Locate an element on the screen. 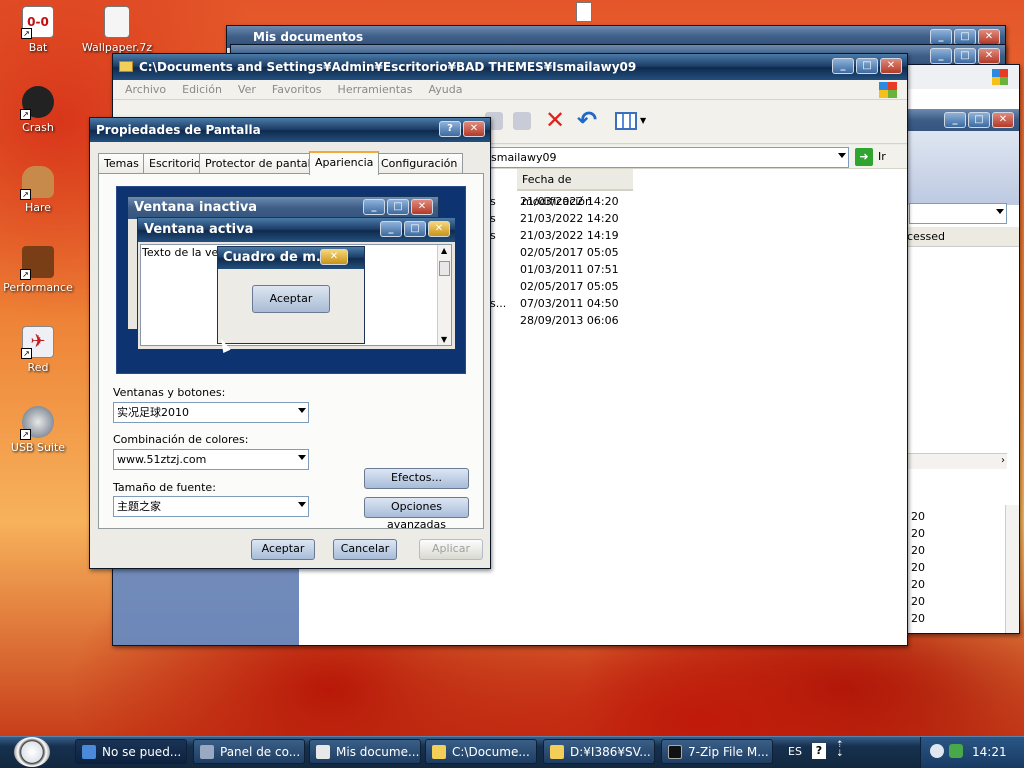  window-right-background: _ □ ✕ cessed › 20 20 20 20 20 20 20 is located at coordinates (963, 349).